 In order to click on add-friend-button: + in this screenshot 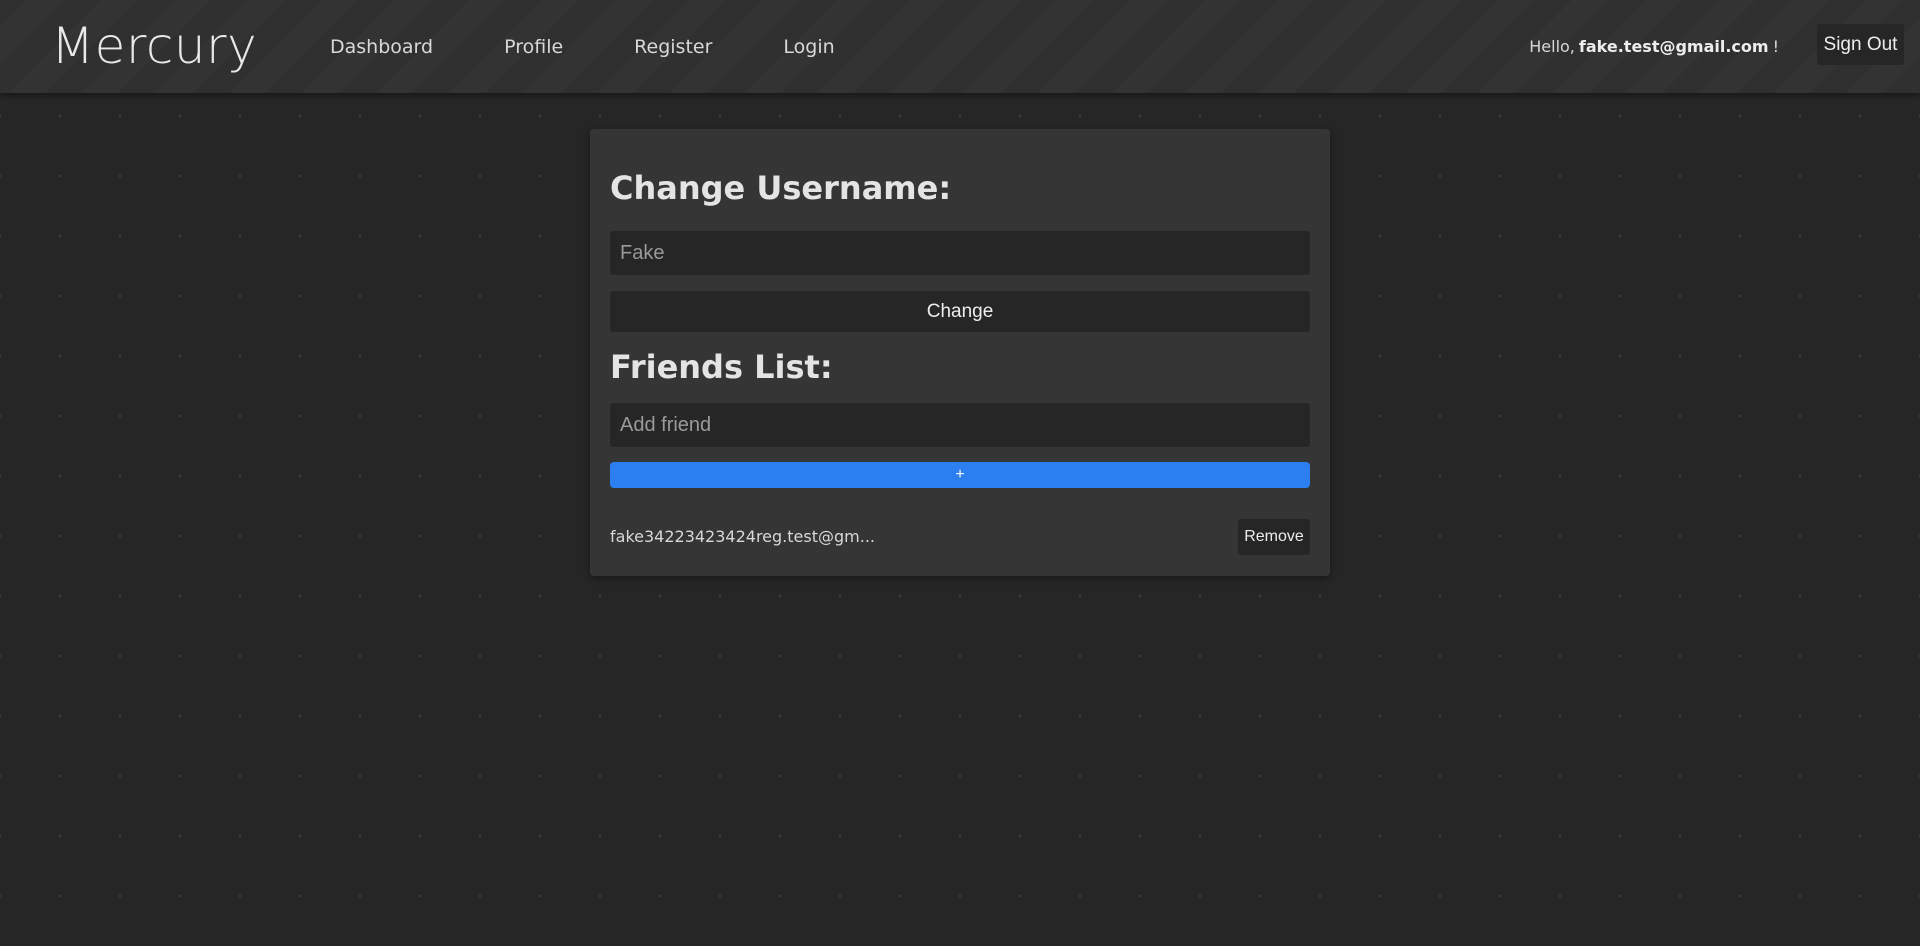, I will do `click(960, 475)`.